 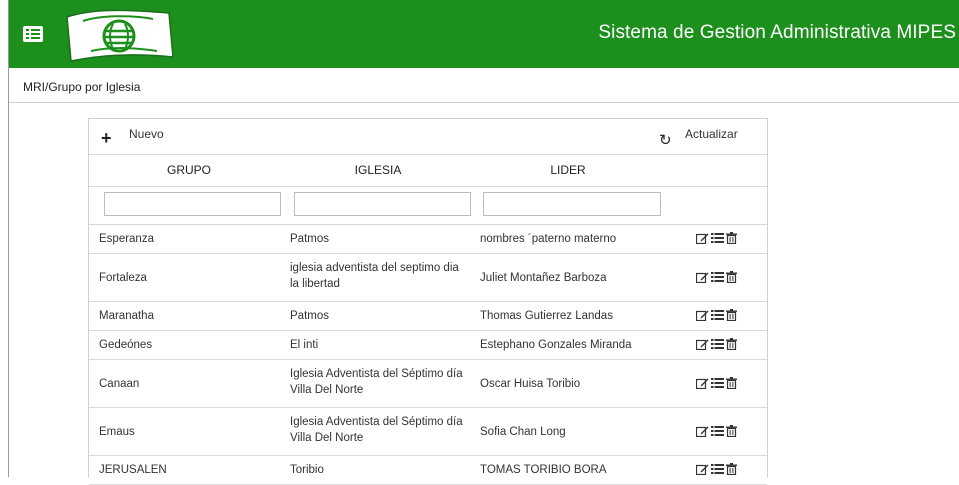 What do you see at coordinates (543, 278) in the screenshot?
I see `cell-lider: Juliet Montañez Barboza` at bounding box center [543, 278].